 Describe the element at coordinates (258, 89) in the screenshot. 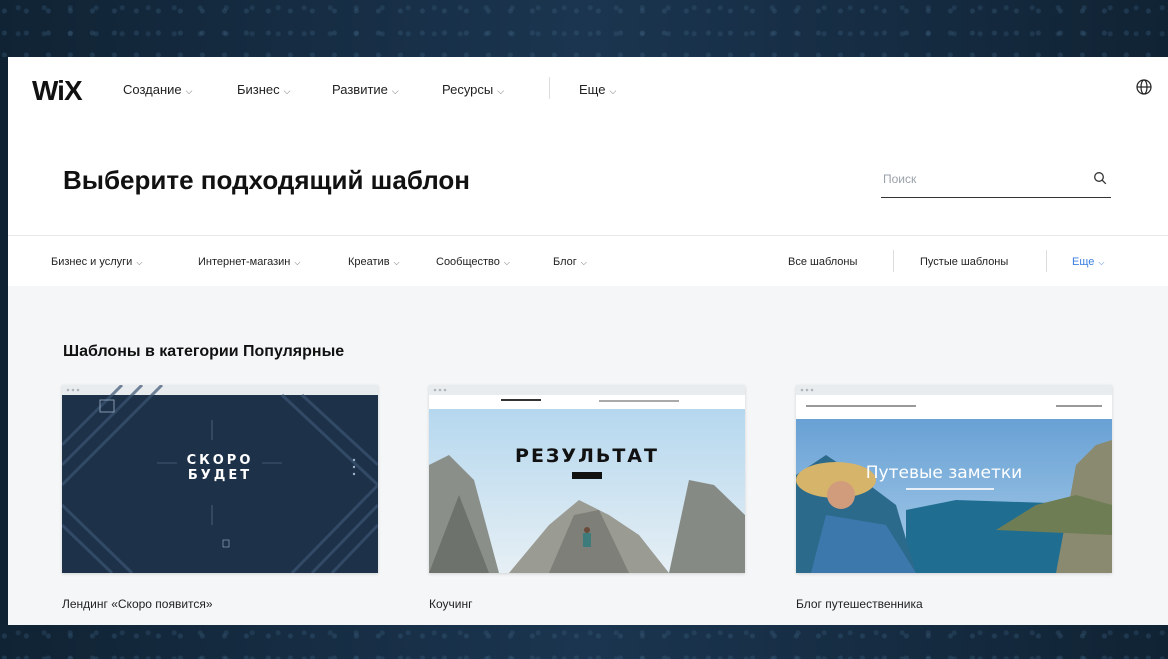

I see `nav-item-label: Бизнес` at that location.